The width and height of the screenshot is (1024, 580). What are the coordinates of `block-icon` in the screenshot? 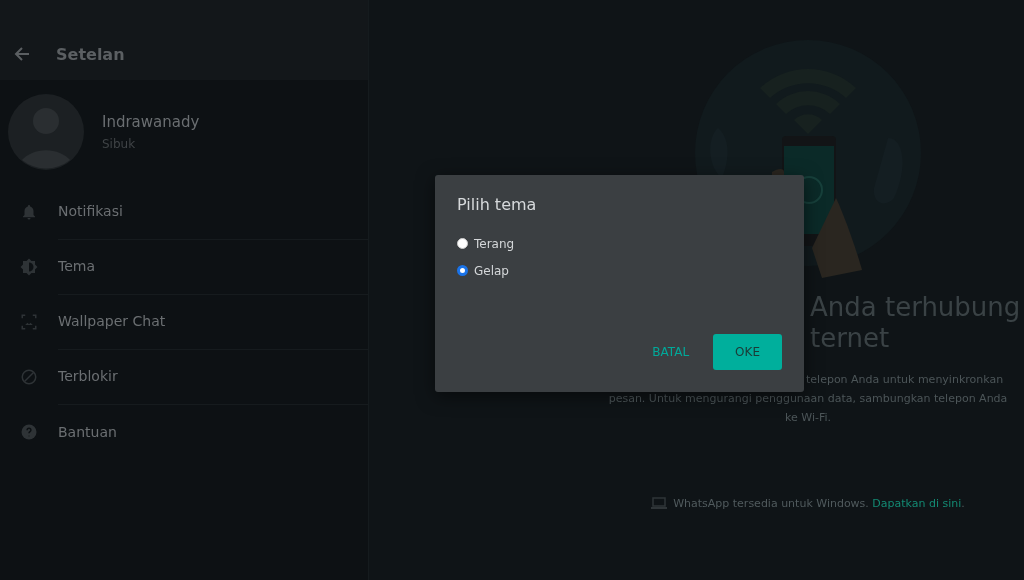 It's located at (29, 376).